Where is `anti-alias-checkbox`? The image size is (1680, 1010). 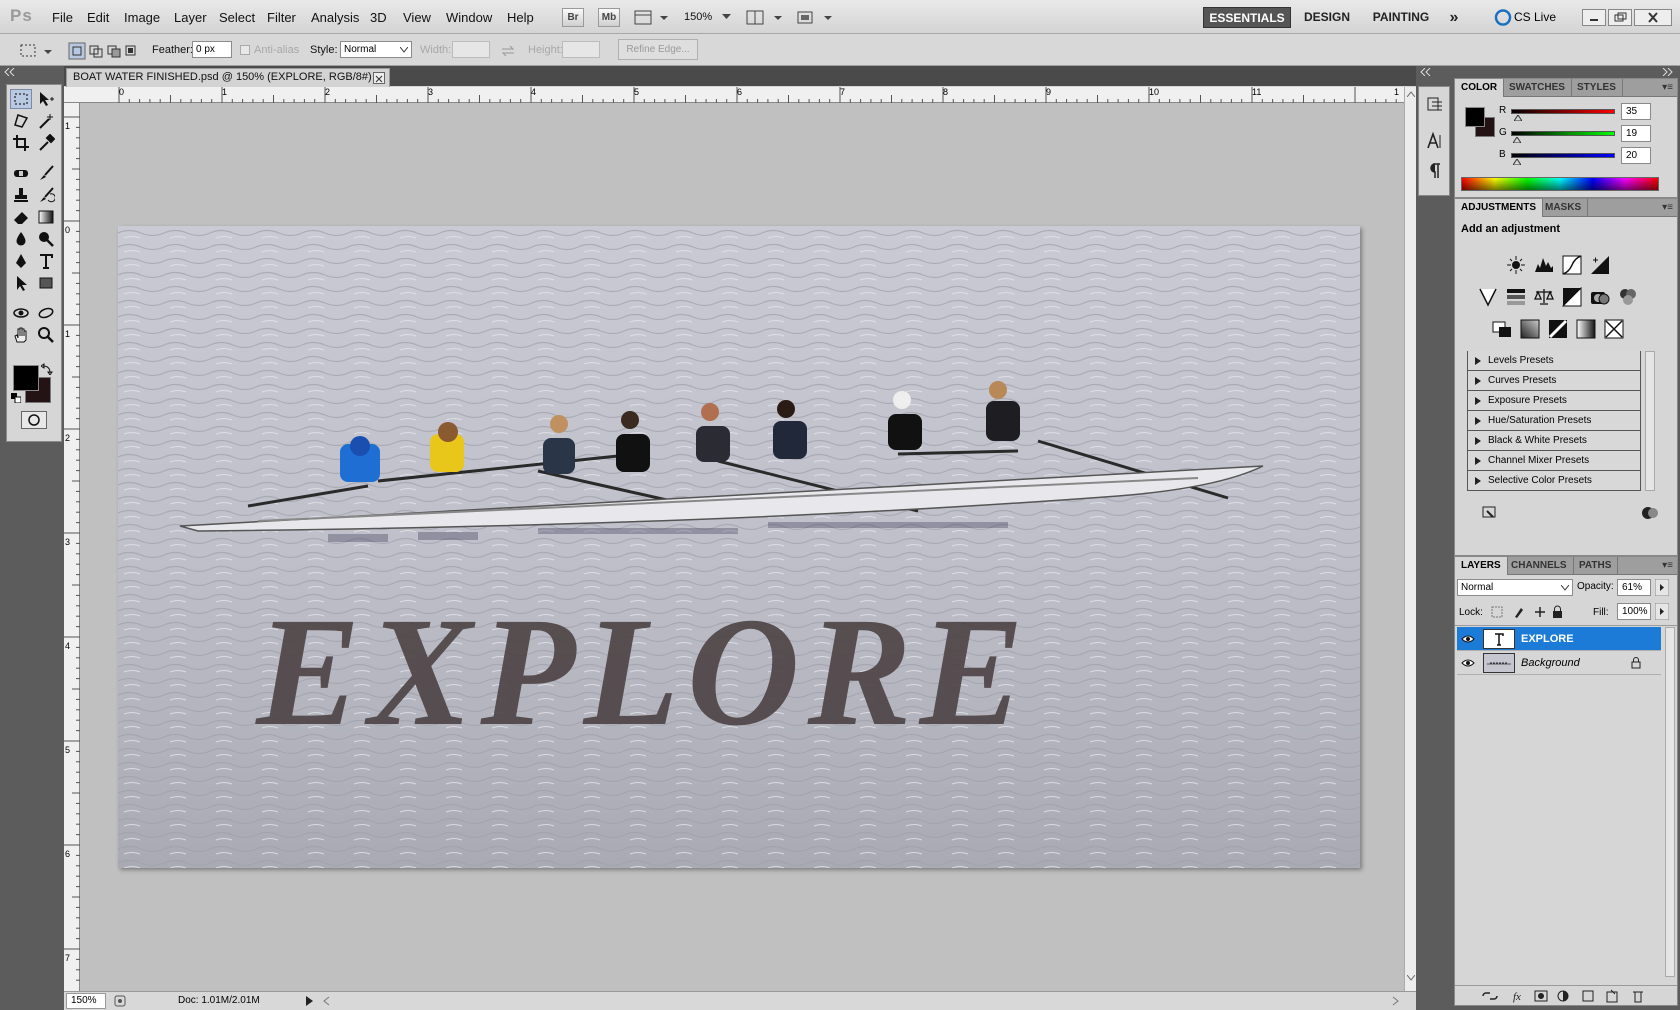
anti-alias-checkbox is located at coordinates (245, 50).